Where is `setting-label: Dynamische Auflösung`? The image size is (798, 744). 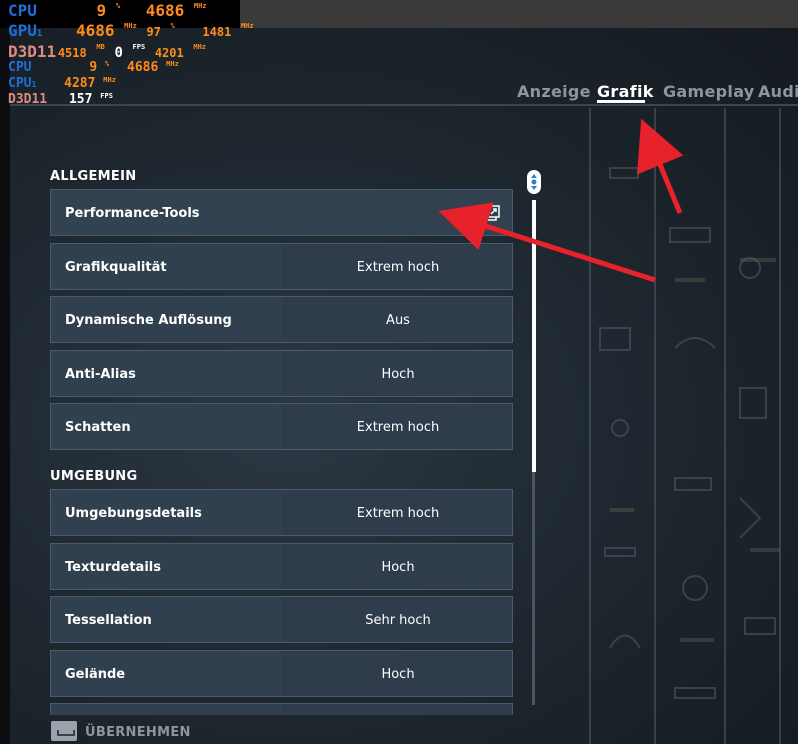
setting-label: Dynamische Auflösung is located at coordinates (148, 320).